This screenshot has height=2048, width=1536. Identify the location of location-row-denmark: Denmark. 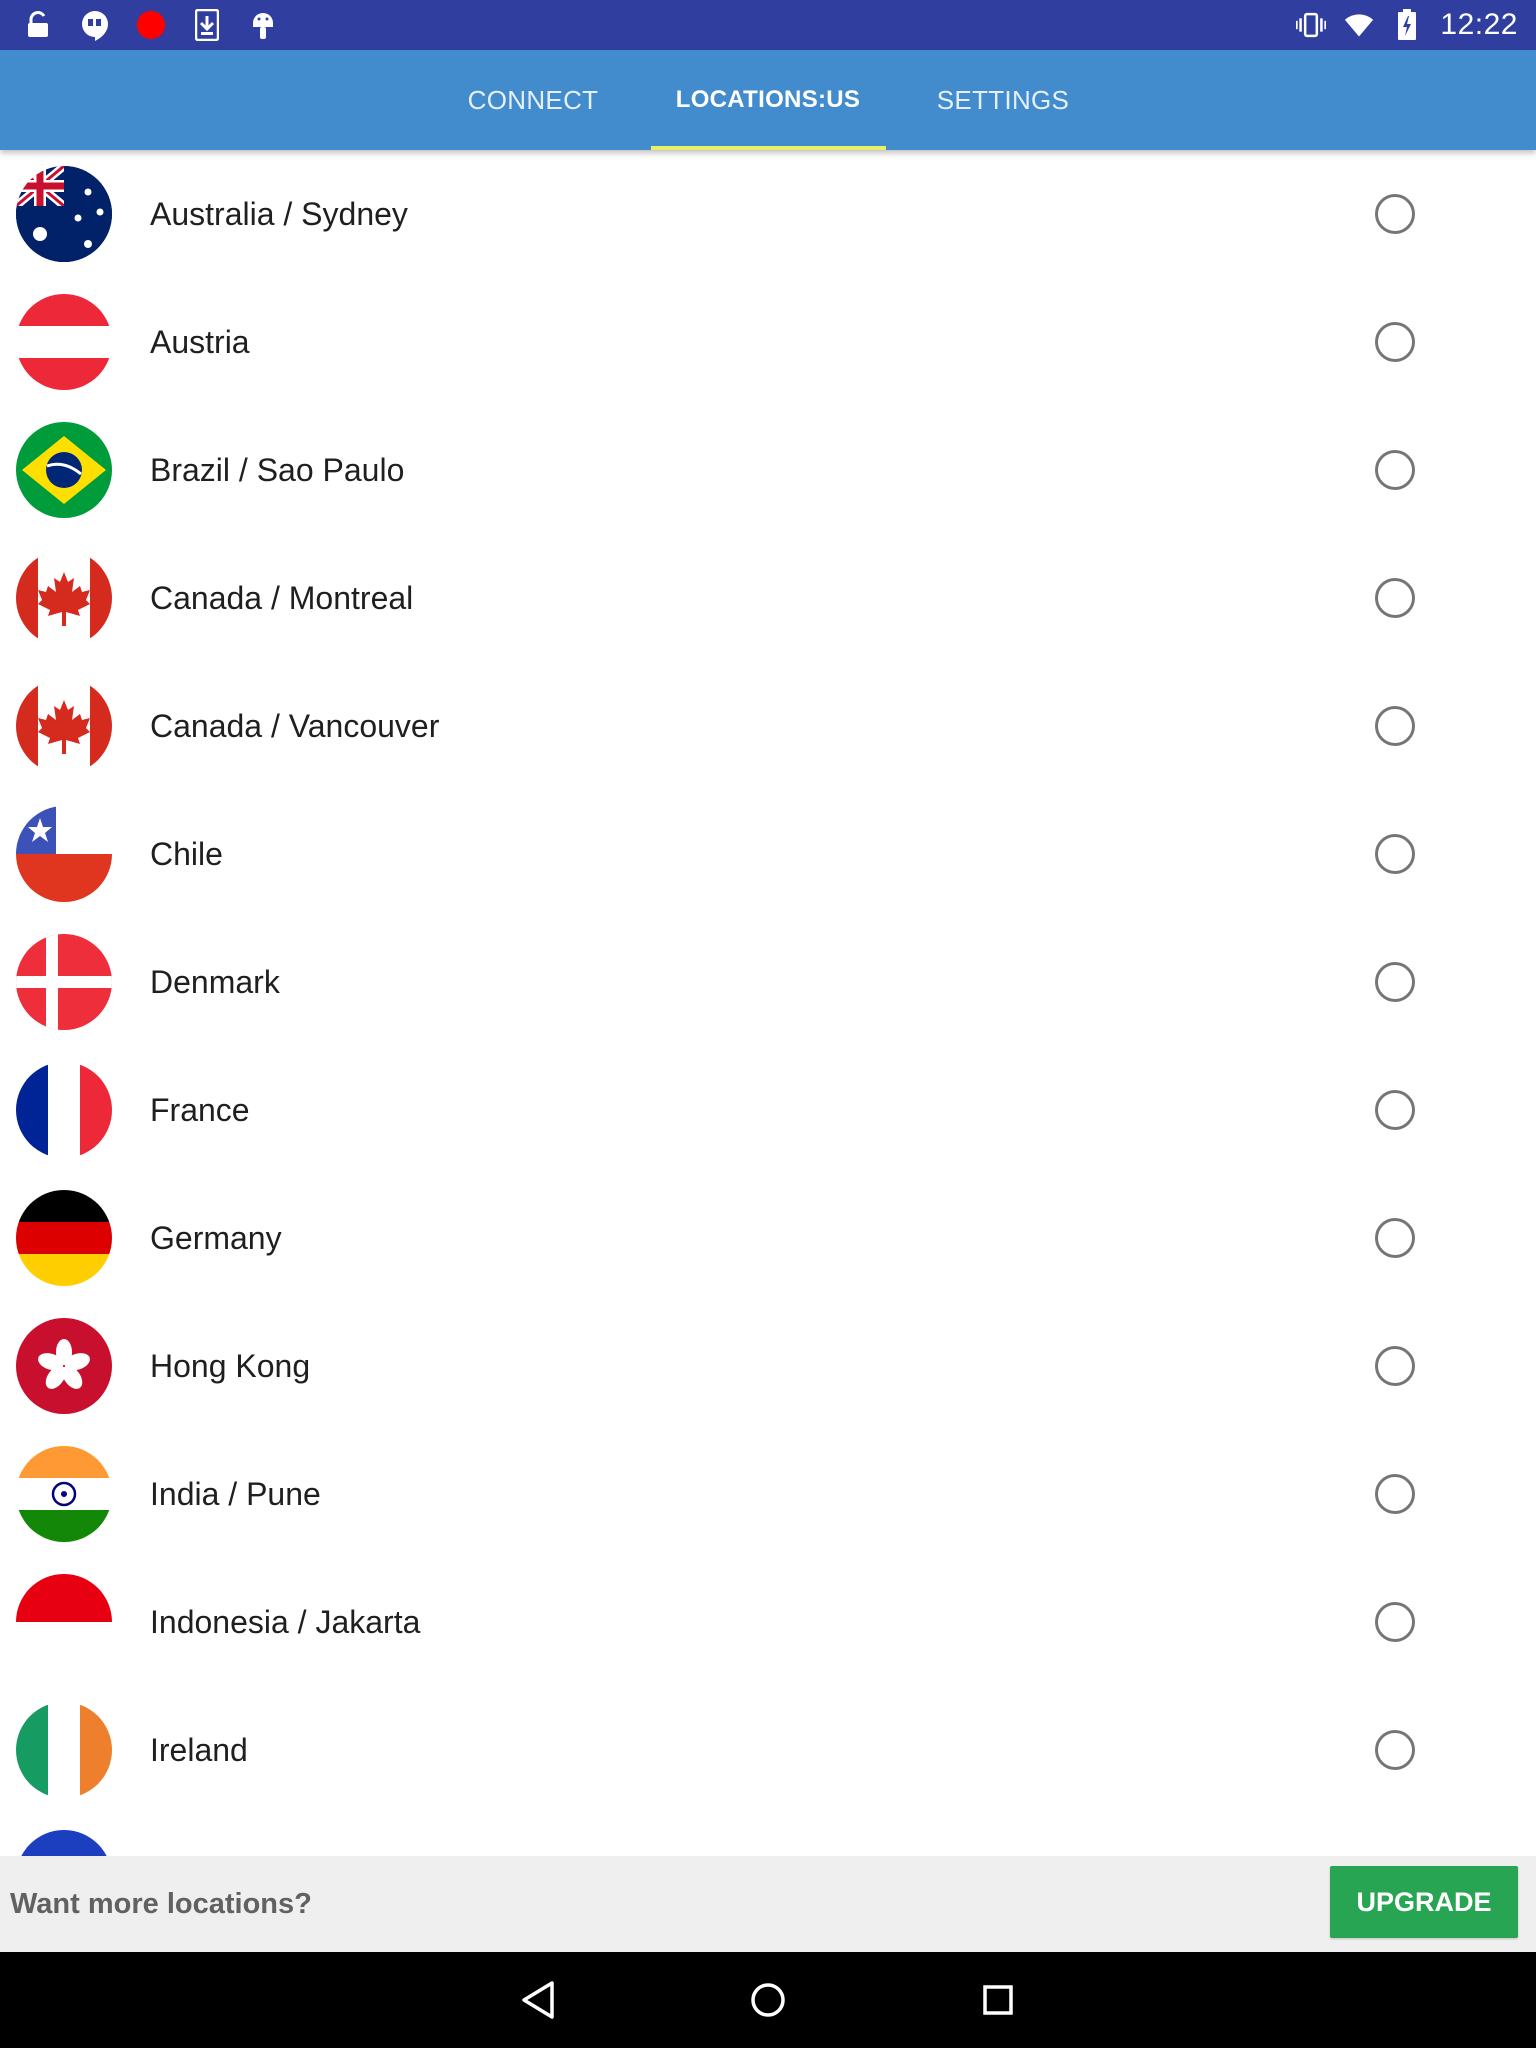
(768, 982).